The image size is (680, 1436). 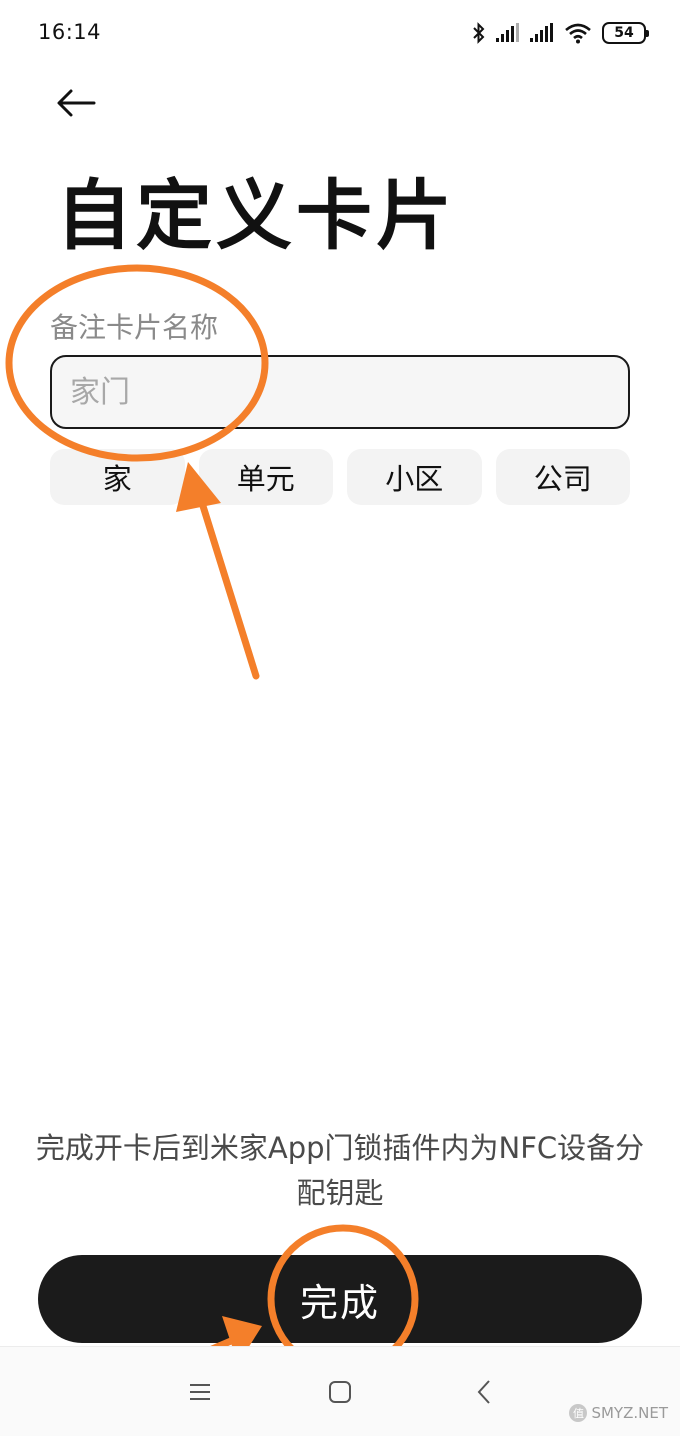 I want to click on status-time: 16:14, so click(x=70, y=32).